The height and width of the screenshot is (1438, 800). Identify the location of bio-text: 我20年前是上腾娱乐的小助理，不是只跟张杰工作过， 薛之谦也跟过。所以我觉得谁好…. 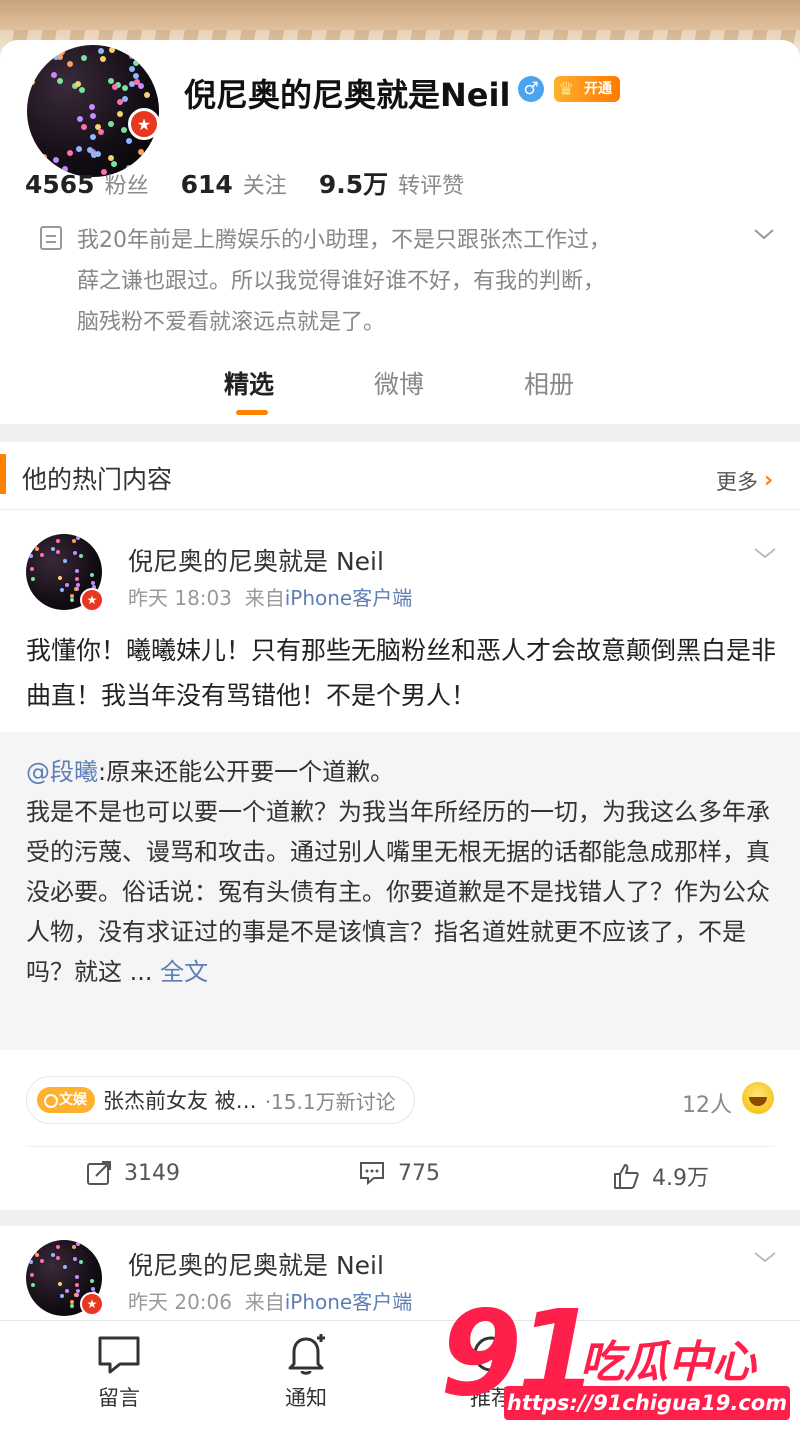
(377, 281).